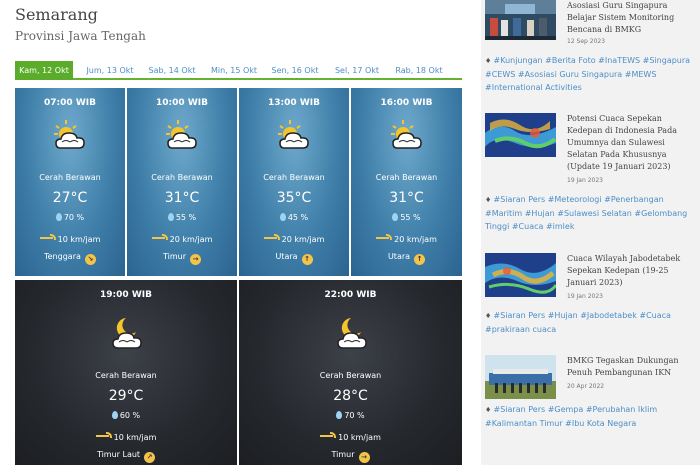  Describe the element at coordinates (172, 70) in the screenshot. I see `tab-date: Sab, 14 Okt` at that location.